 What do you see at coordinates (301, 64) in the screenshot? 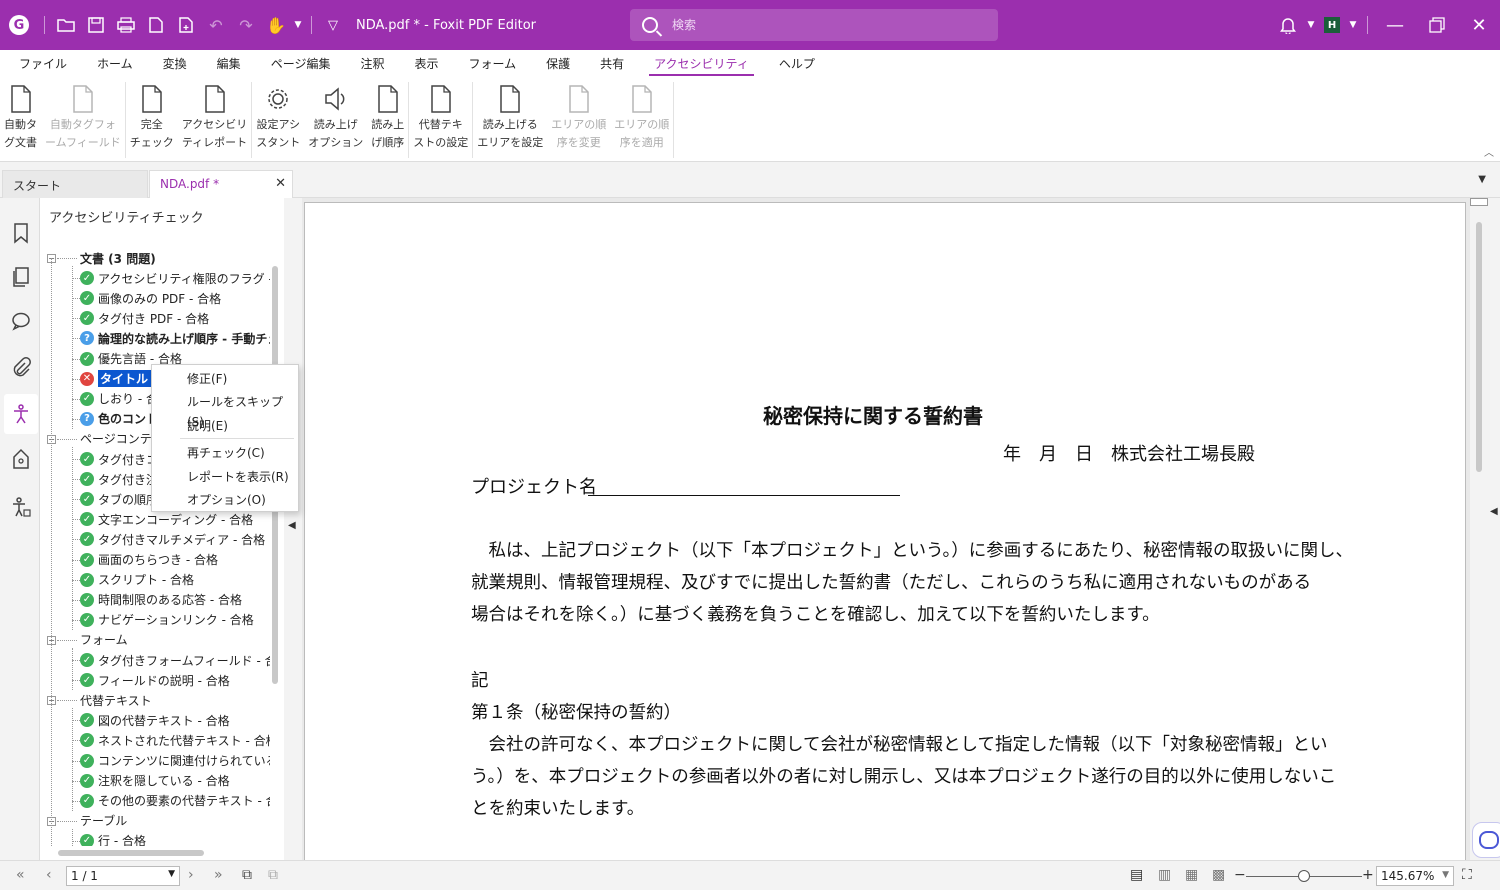
I see `menu-item: ページ編集` at bounding box center [301, 64].